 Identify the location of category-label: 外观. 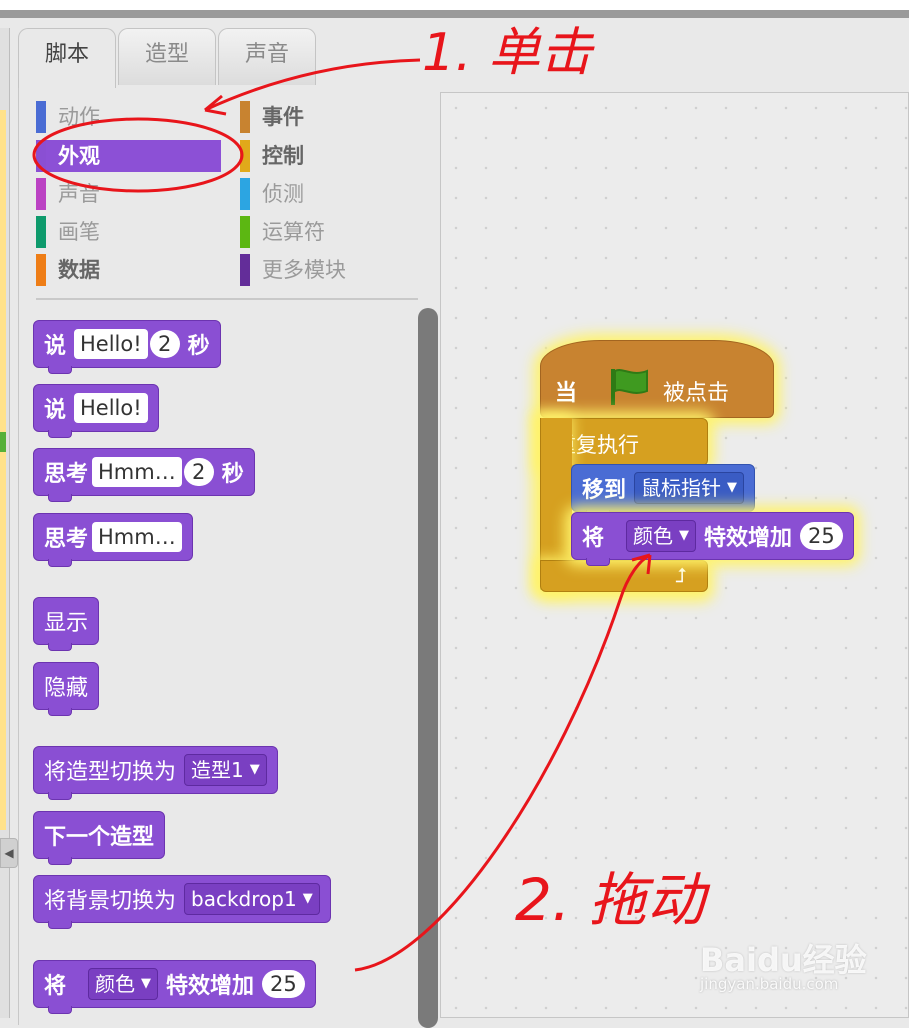
(79, 156).